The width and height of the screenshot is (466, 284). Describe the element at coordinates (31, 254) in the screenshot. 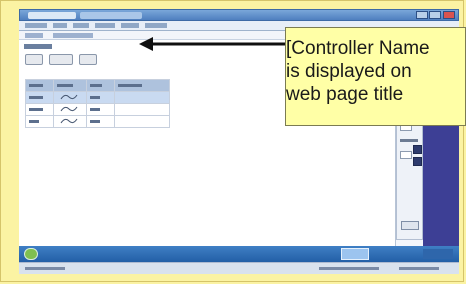

I see `start-orb-icon` at that location.